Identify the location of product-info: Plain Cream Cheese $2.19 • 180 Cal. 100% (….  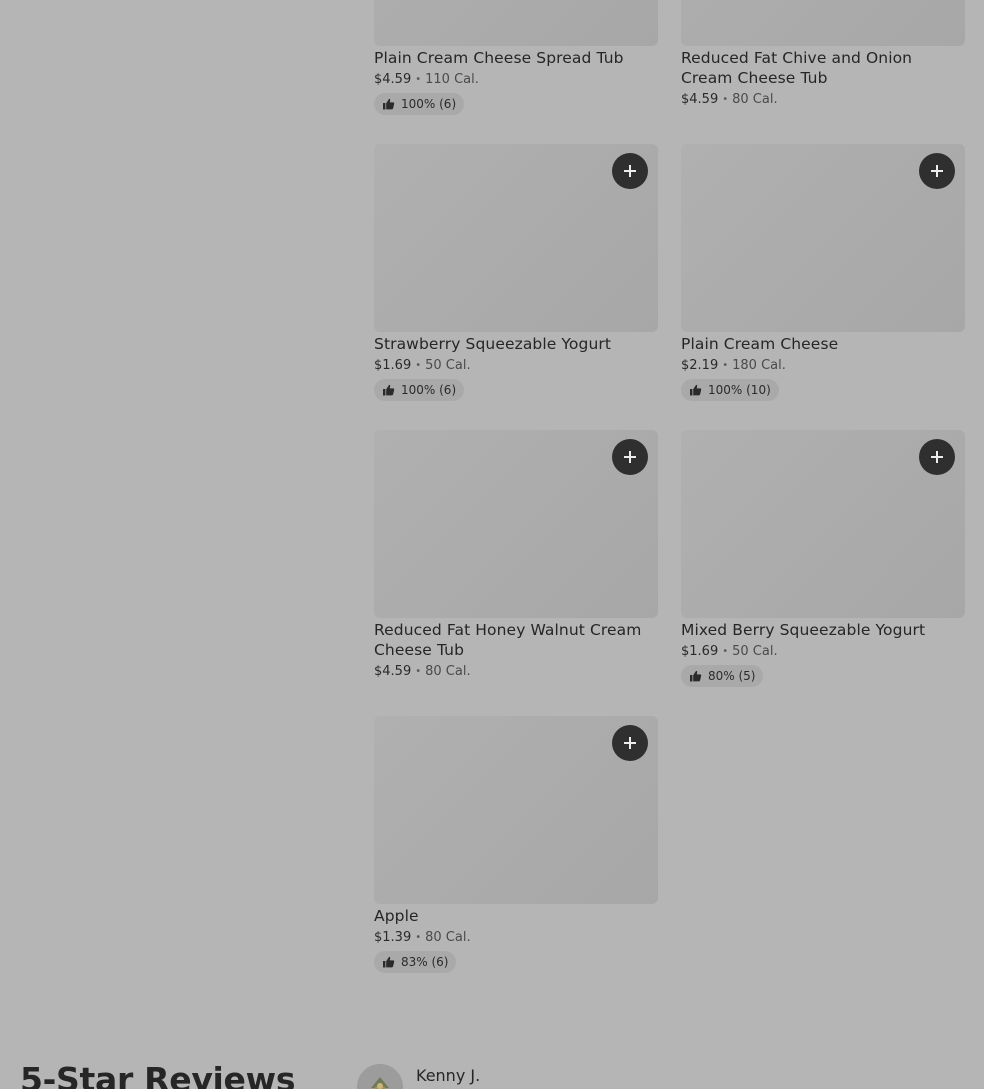
(823, 367).